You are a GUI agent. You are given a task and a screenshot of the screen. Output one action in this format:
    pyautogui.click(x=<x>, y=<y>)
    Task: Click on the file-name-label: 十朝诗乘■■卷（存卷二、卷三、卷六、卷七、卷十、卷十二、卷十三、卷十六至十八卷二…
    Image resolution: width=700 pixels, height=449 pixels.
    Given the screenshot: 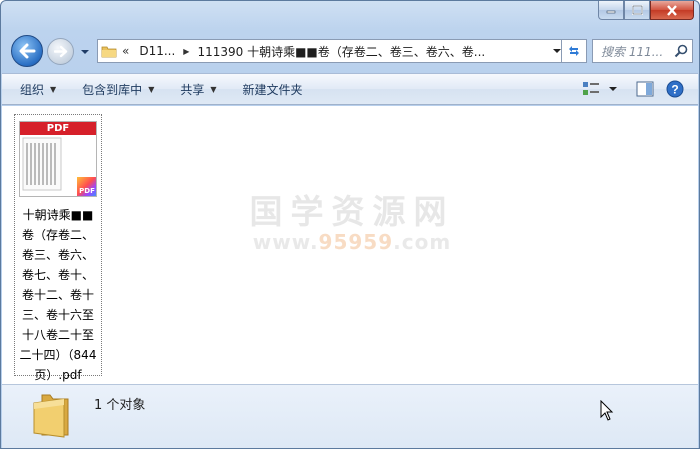 What is the action you would take?
    pyautogui.click(x=58, y=295)
    